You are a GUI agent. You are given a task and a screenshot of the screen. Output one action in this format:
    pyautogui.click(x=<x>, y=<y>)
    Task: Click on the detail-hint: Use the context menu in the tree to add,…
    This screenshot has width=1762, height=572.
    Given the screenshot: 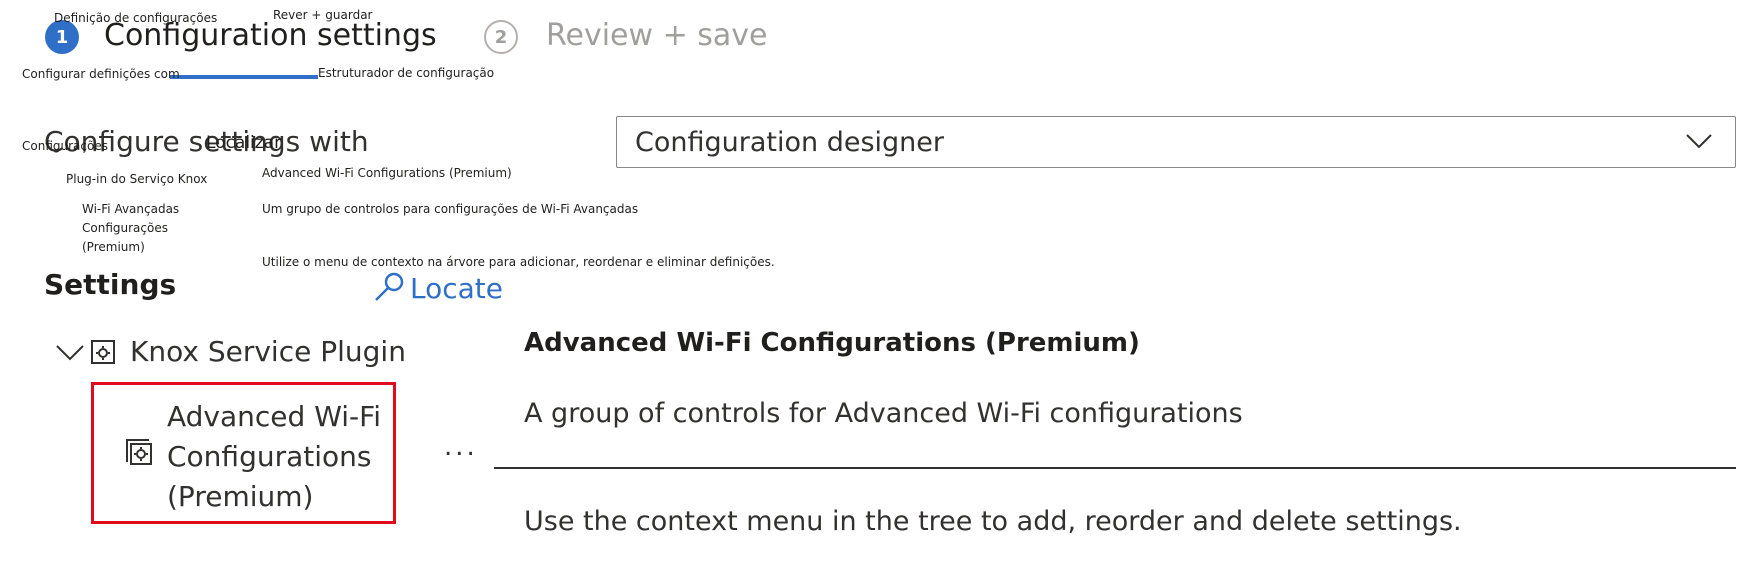 What is the action you would take?
    pyautogui.click(x=993, y=521)
    